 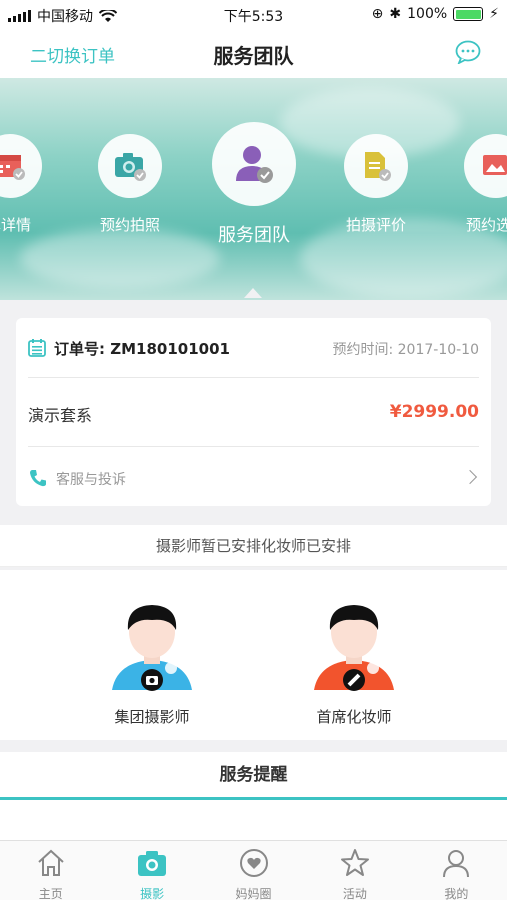 What do you see at coordinates (468, 52) in the screenshot?
I see `message-icon` at bounding box center [468, 52].